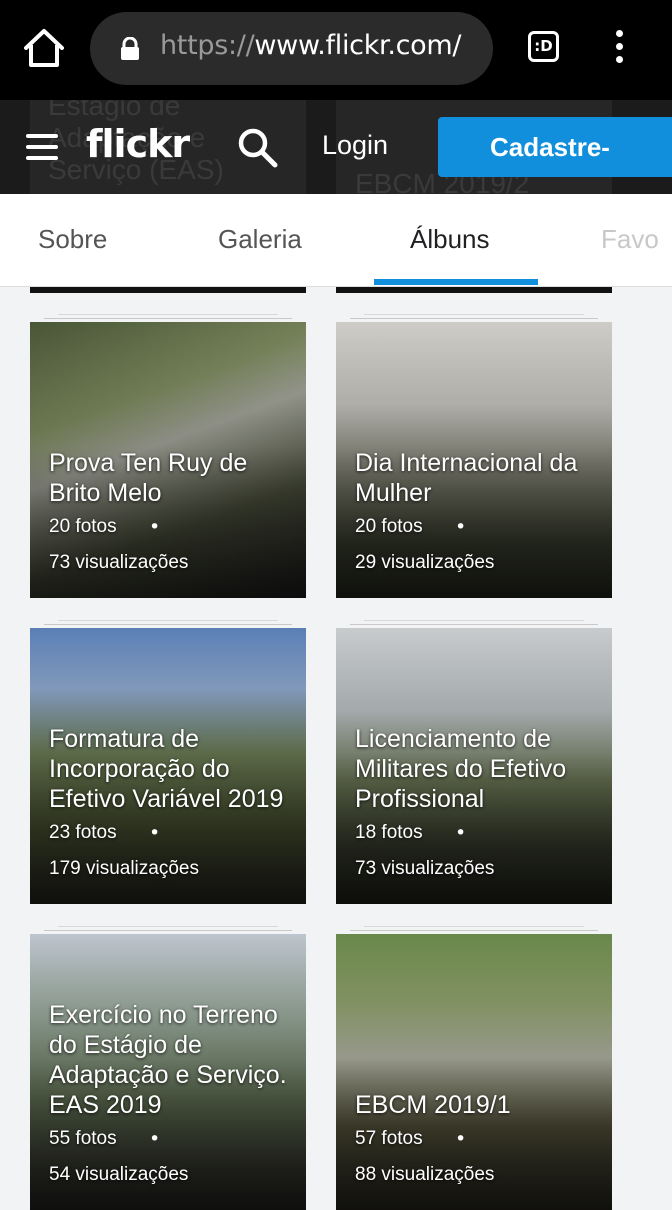 Image resolution: width=672 pixels, height=1210 pixels. What do you see at coordinates (207, 45) in the screenshot?
I see `url-scheme: https://` at bounding box center [207, 45].